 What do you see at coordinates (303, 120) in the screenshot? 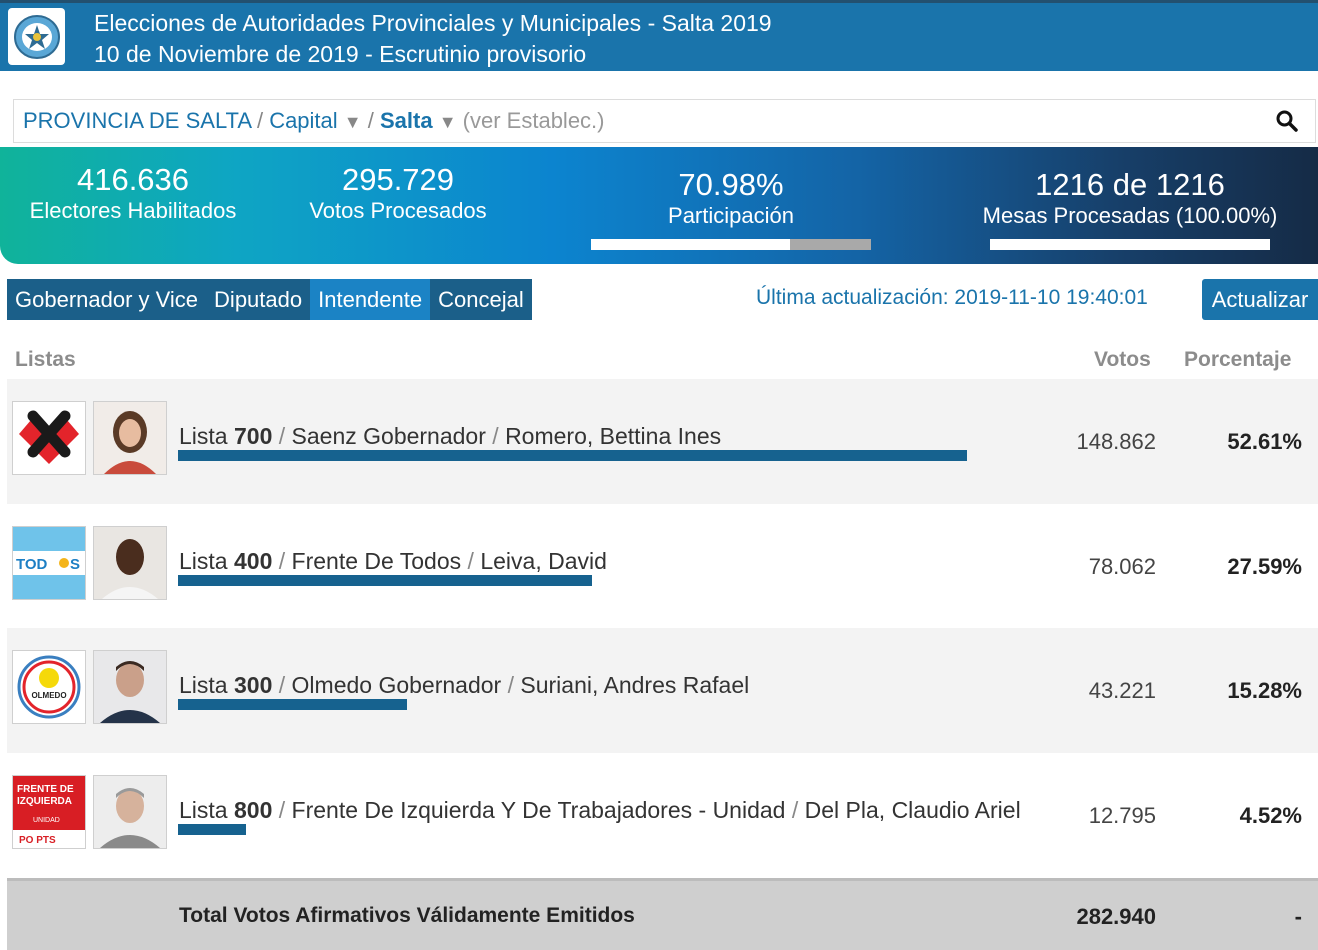
I see `breadcrumb-department-link: Capital` at bounding box center [303, 120].